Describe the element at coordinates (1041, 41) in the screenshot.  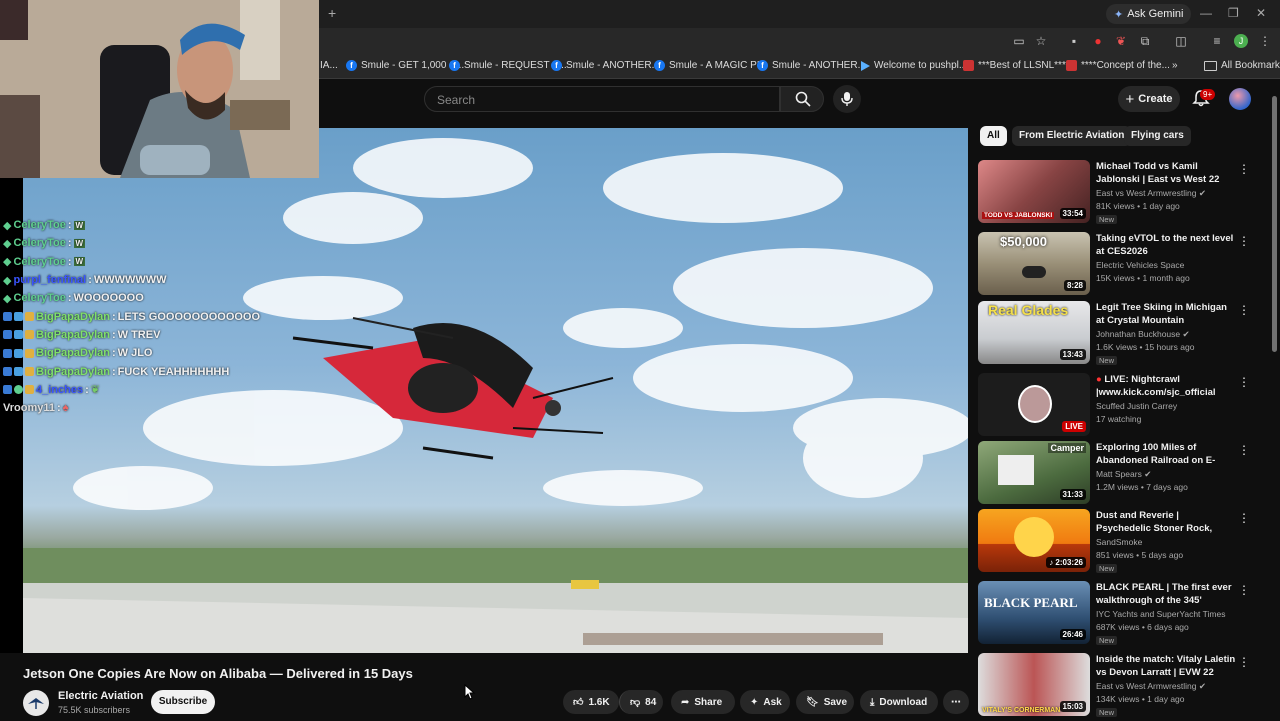
I see `bookmark-star-icon: ☆` at that location.